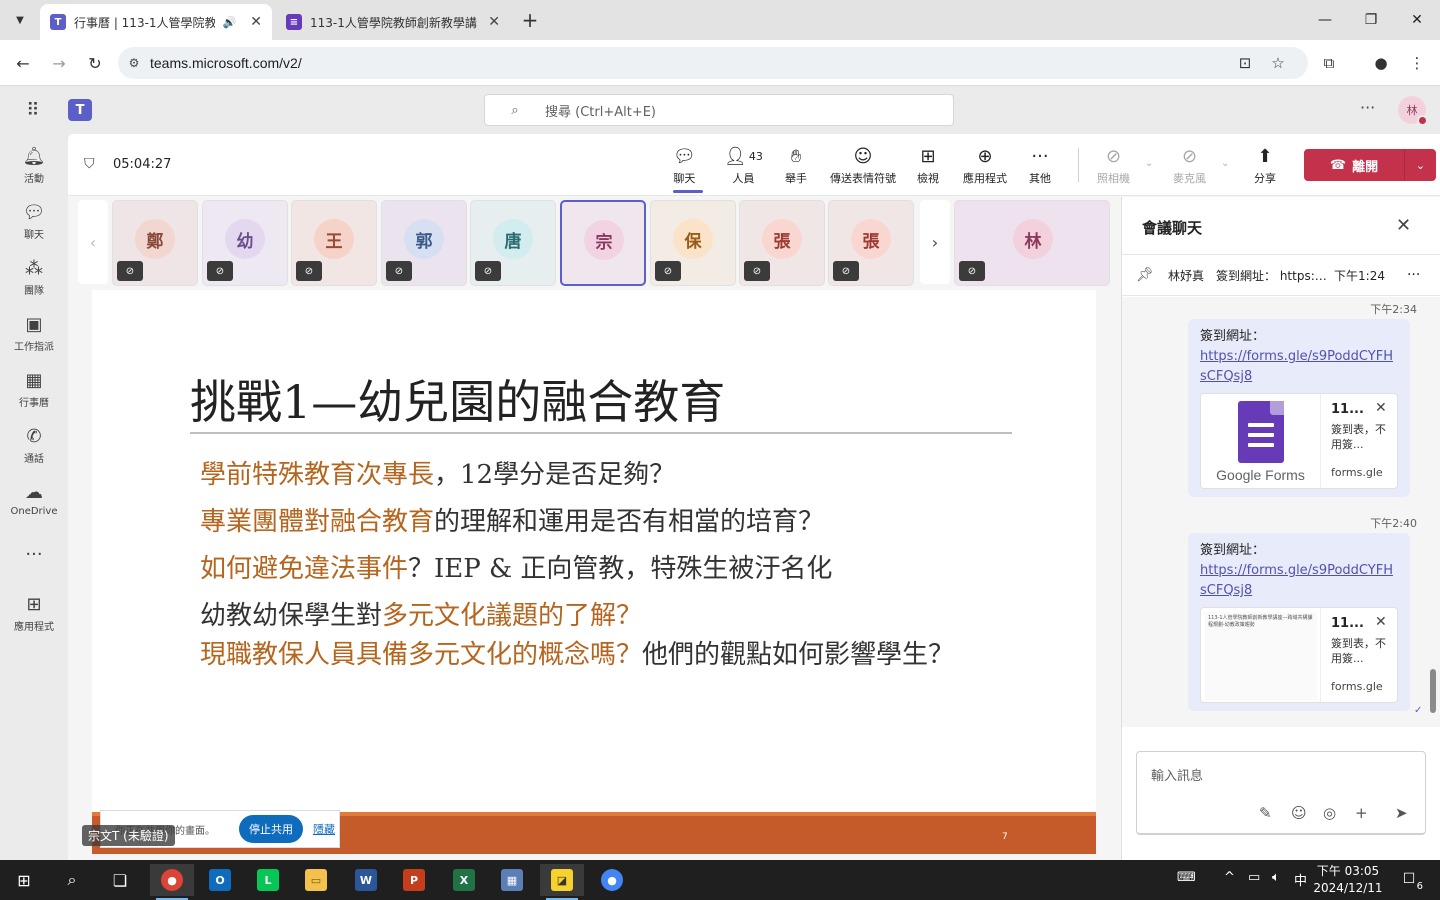 The height and width of the screenshot is (900, 1440). Describe the element at coordinates (93, 242) in the screenshot. I see `previous-page-button: ‹` at that location.